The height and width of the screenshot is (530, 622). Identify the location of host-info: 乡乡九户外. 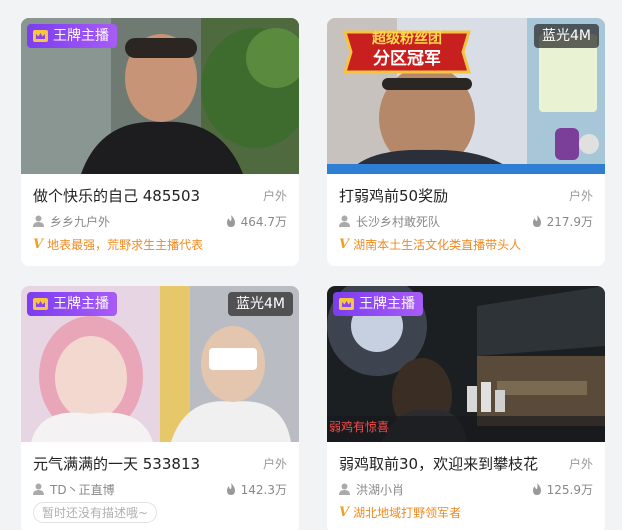
(71, 221).